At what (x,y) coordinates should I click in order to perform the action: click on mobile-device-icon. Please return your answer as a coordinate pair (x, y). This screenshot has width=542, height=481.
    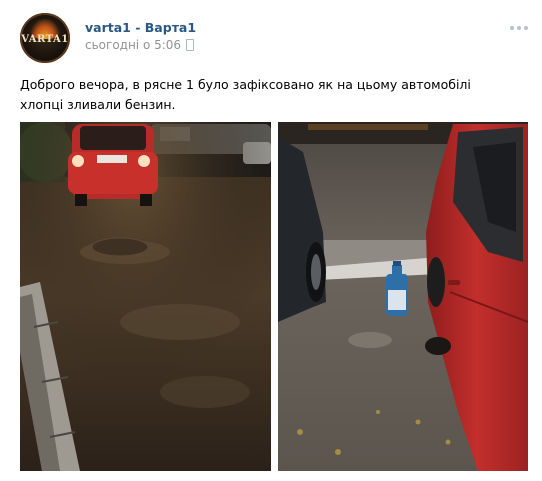
    Looking at the image, I should click on (190, 45).